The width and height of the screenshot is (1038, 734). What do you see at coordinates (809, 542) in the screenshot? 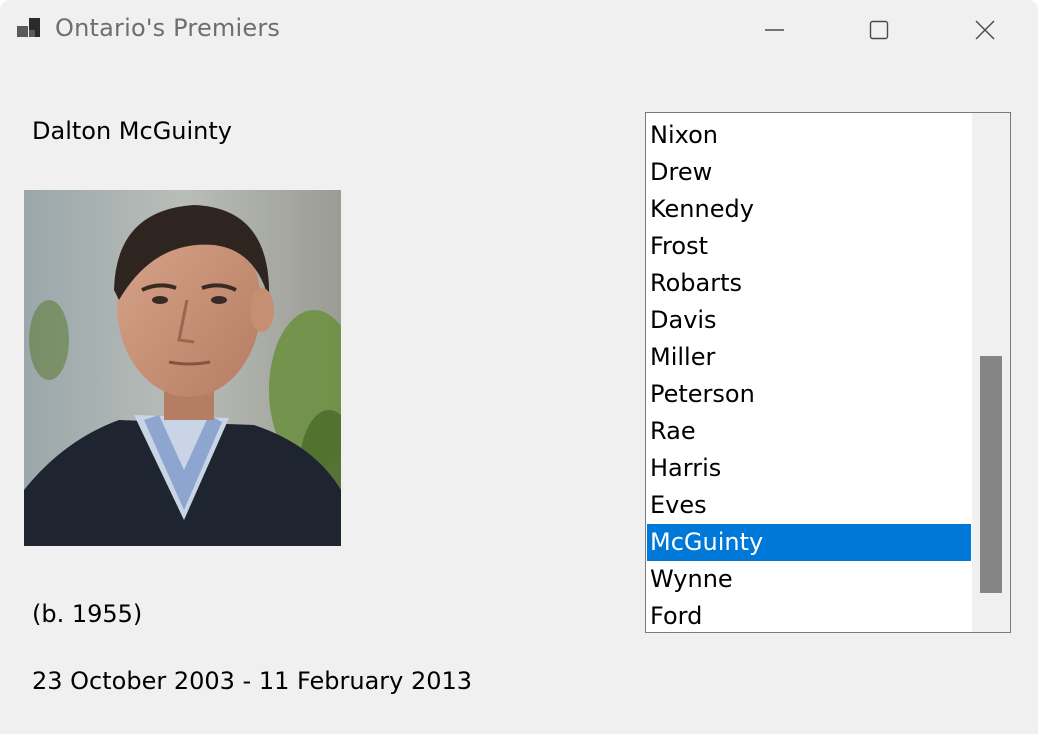
I see `list-item: McGuinty` at bounding box center [809, 542].